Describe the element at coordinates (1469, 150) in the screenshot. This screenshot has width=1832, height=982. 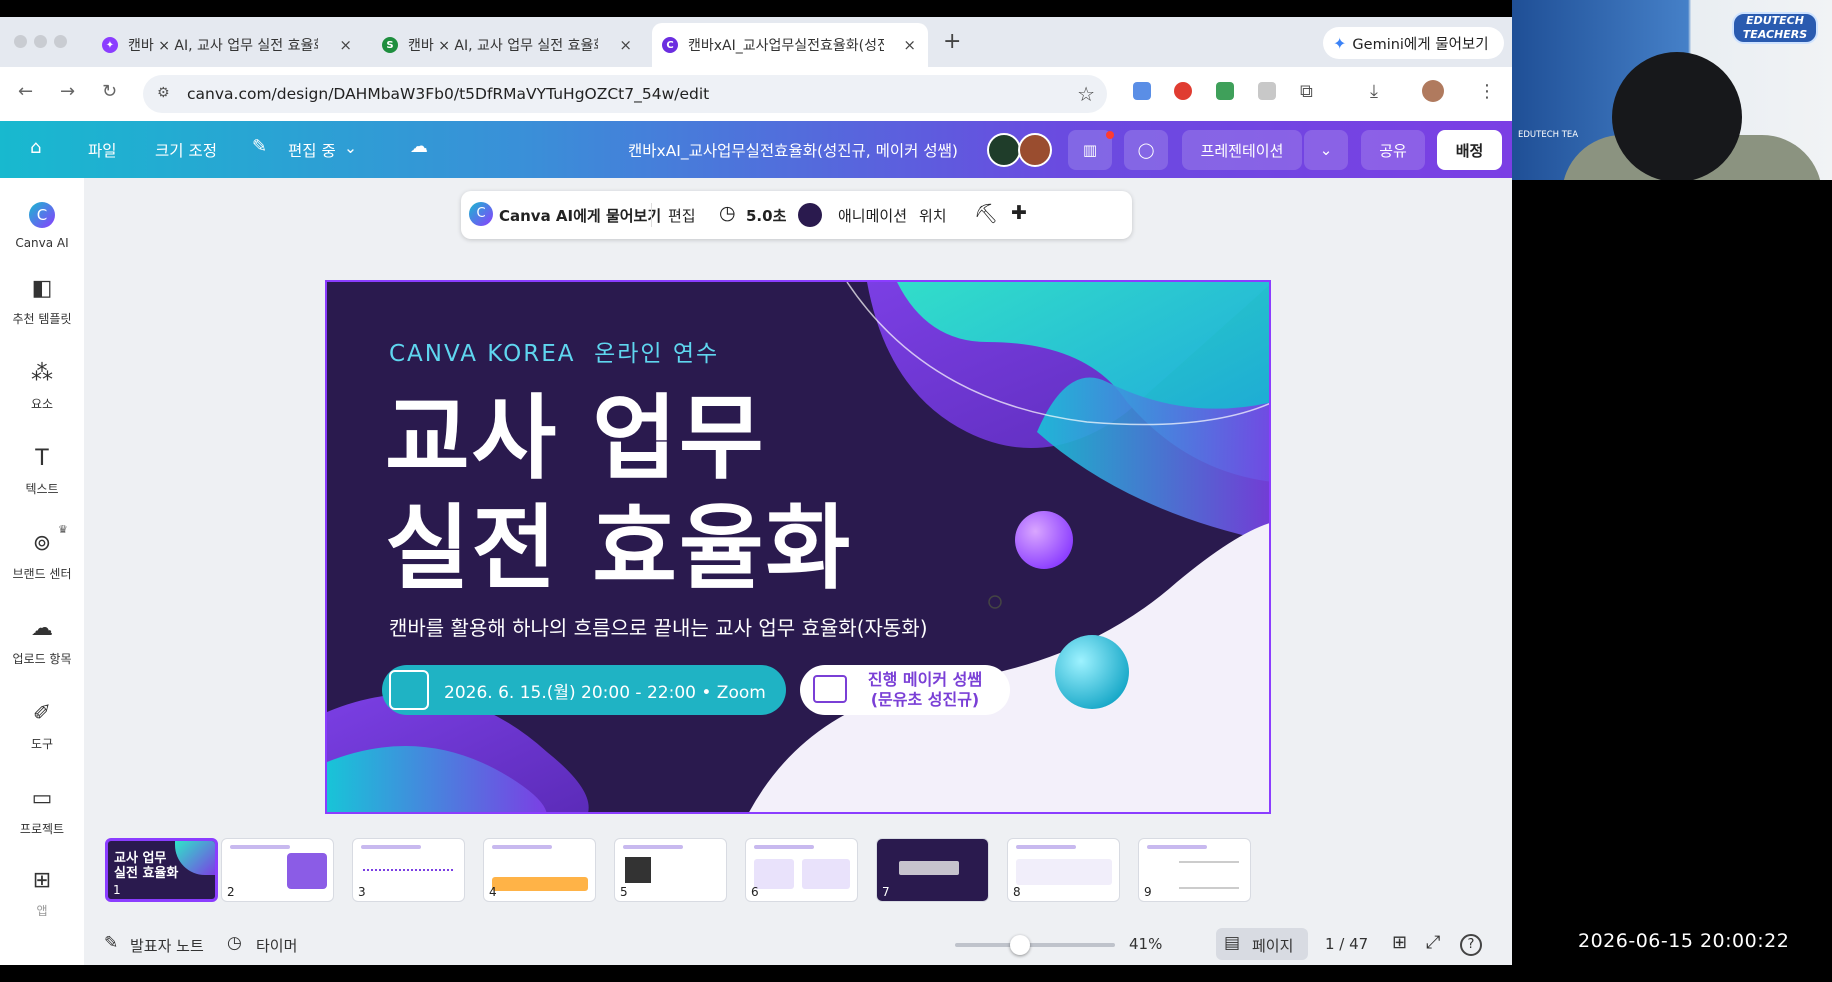
I see `publish-button: 배정` at that location.